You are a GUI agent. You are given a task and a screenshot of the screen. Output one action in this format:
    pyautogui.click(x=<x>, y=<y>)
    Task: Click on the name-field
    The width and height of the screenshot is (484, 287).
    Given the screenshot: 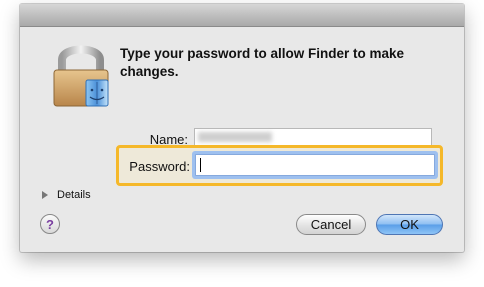 What is the action you would take?
    pyautogui.click(x=313, y=137)
    